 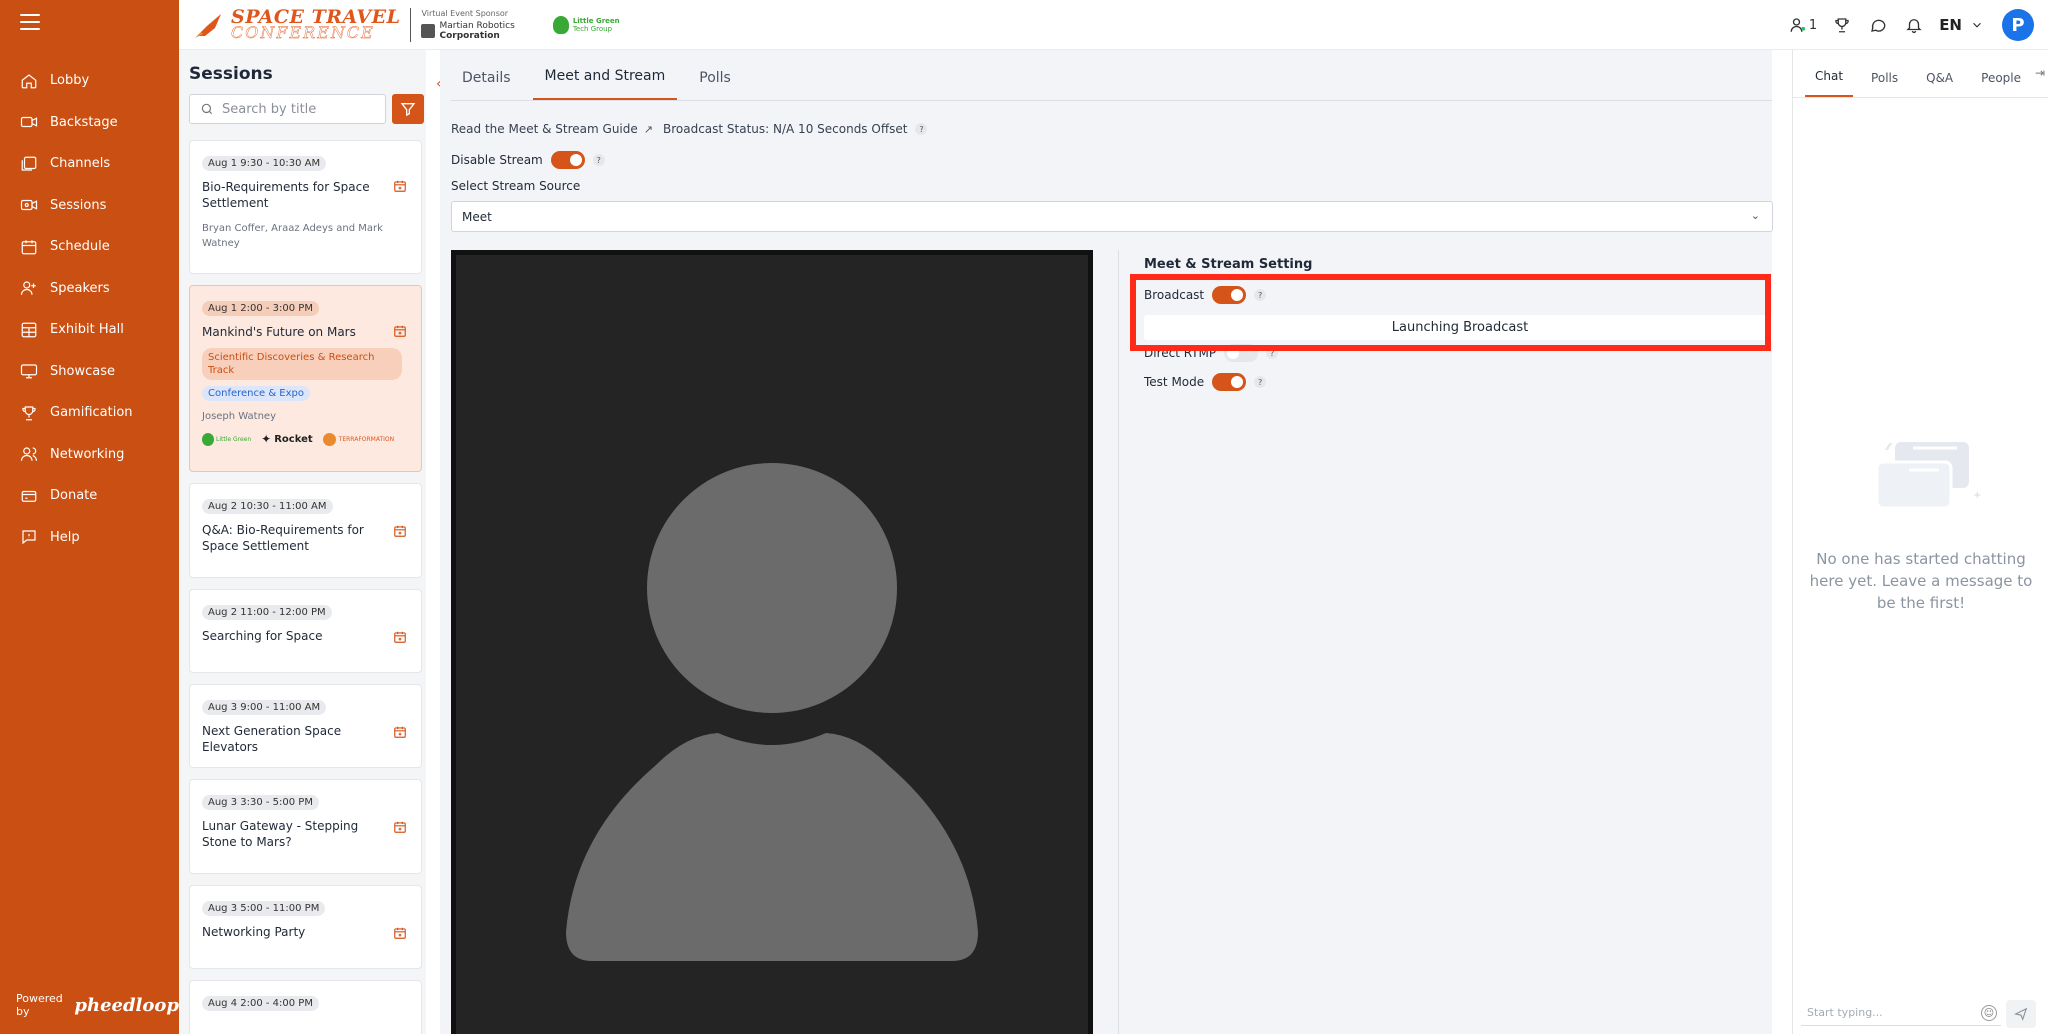 What do you see at coordinates (1939, 84) in the screenshot?
I see `tab-qa: Q&A` at bounding box center [1939, 84].